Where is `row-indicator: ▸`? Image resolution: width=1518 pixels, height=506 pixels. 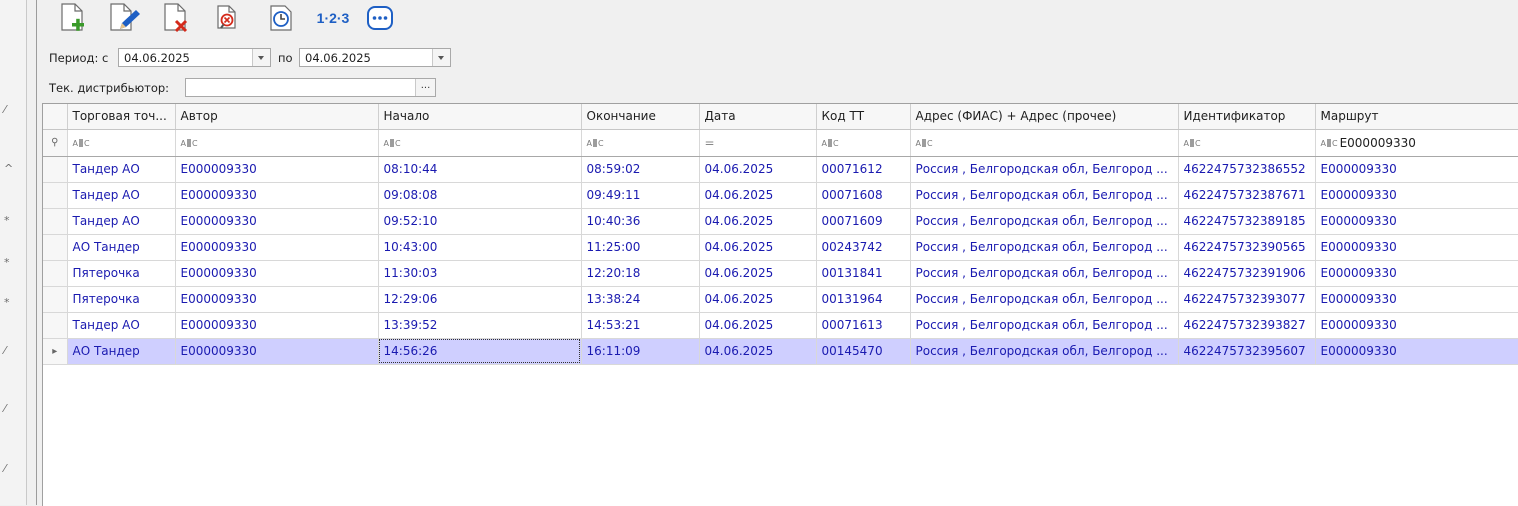
row-indicator: ▸ is located at coordinates (55, 351).